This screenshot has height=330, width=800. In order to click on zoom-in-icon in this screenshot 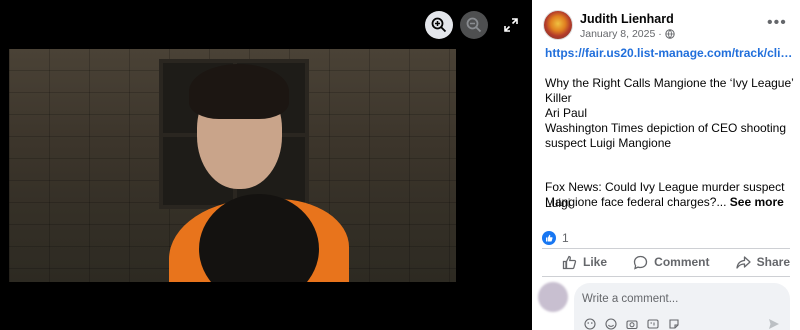, I will do `click(439, 25)`.